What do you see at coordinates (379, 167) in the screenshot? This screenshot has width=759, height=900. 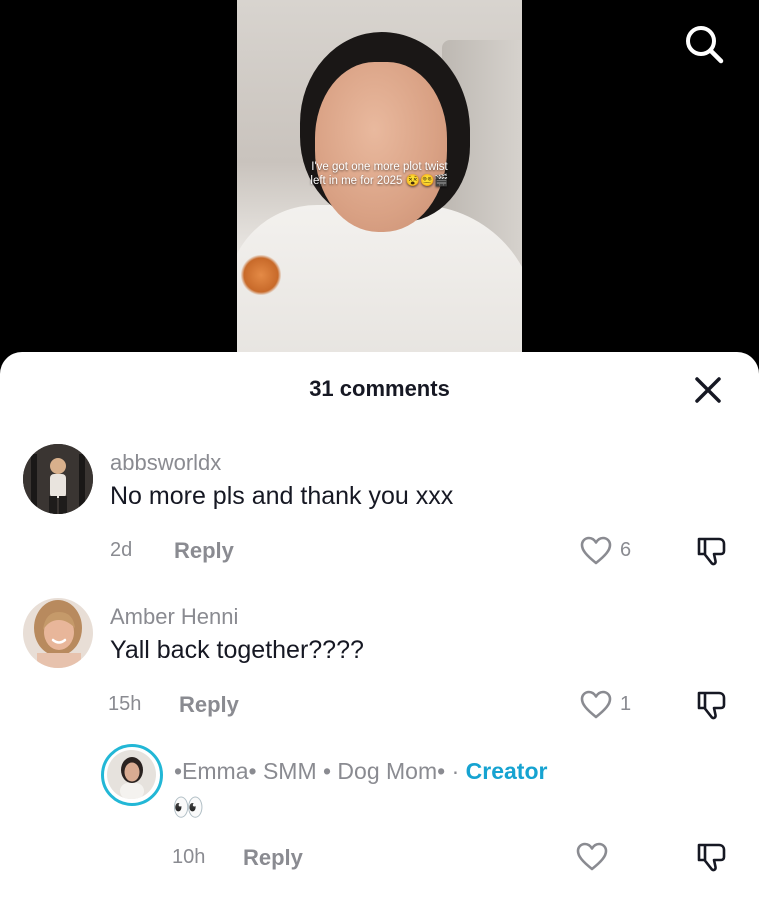 I see `video-caption-line-1: I've got one more plot twist` at bounding box center [379, 167].